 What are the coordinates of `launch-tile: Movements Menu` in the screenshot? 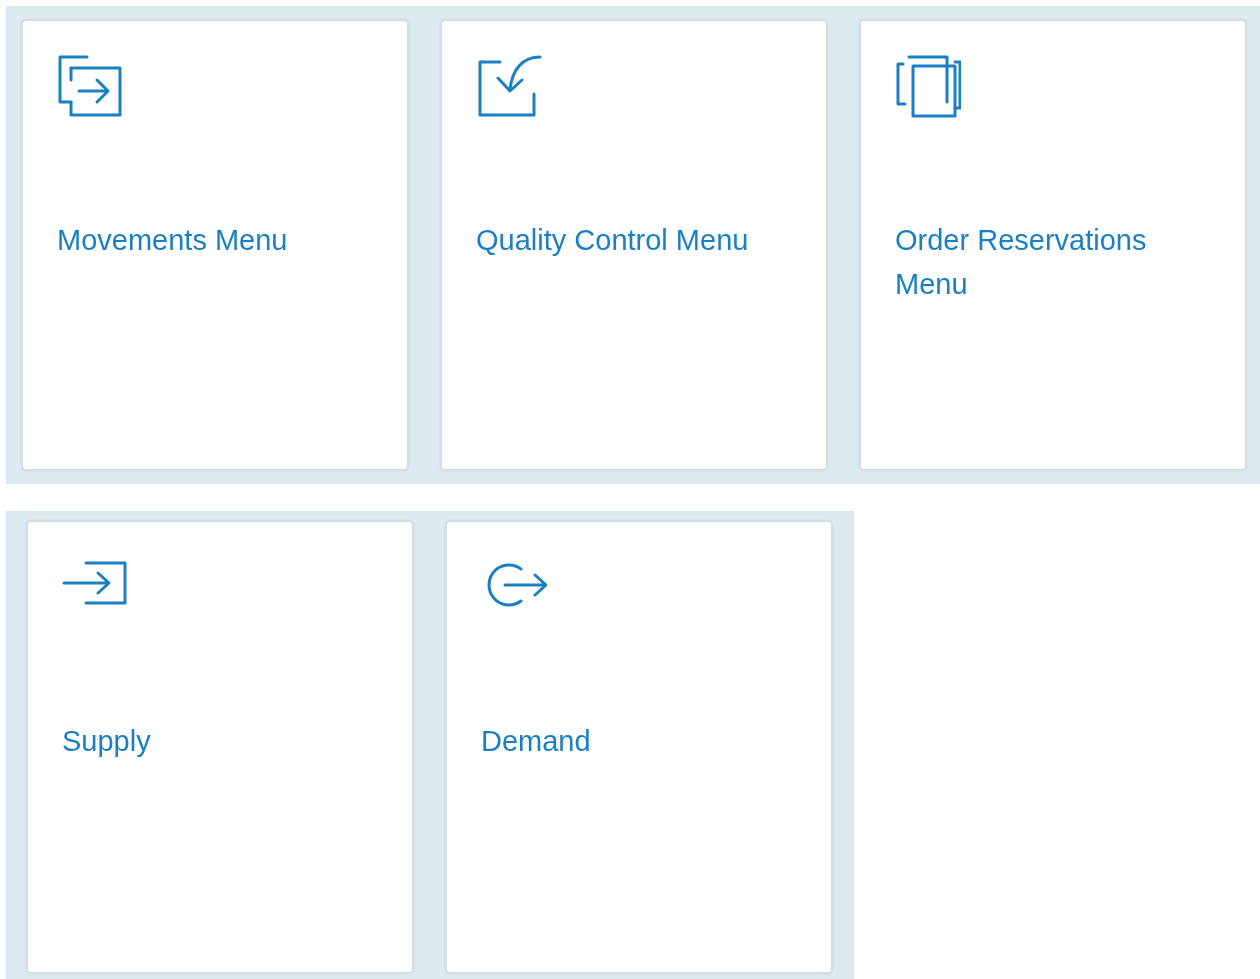 It's located at (215, 245).